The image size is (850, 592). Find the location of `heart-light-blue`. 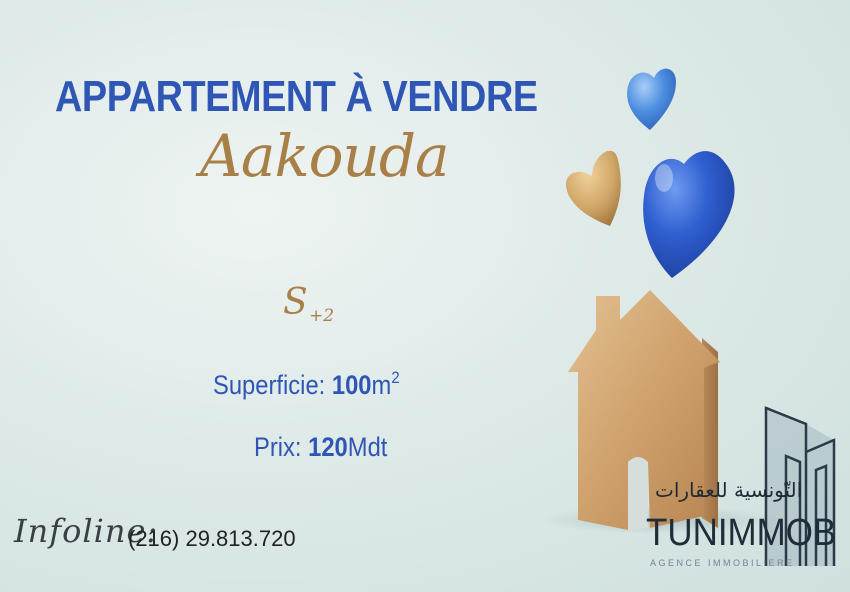

heart-light-blue is located at coordinates (651, 99).